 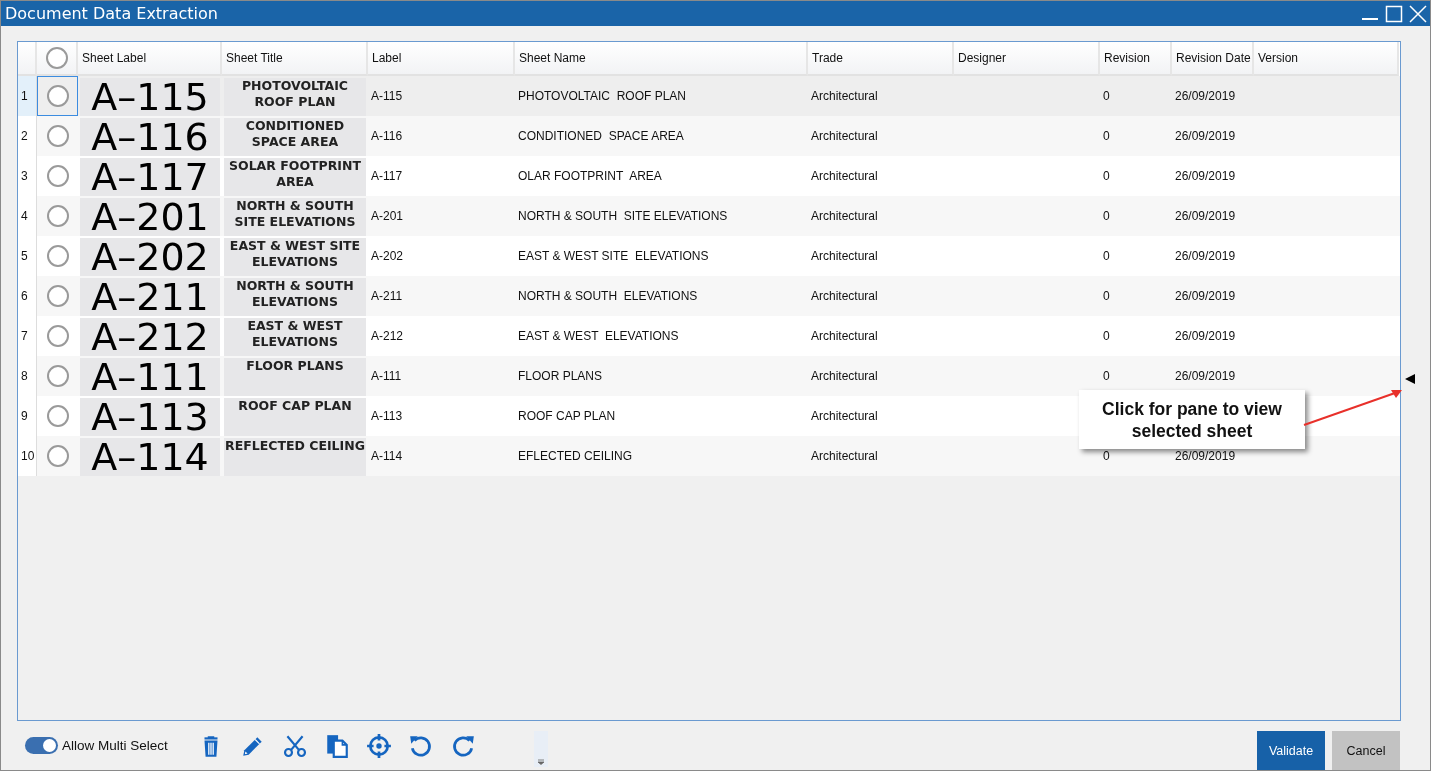 I want to click on table-cell: A-211, so click(x=387, y=296).